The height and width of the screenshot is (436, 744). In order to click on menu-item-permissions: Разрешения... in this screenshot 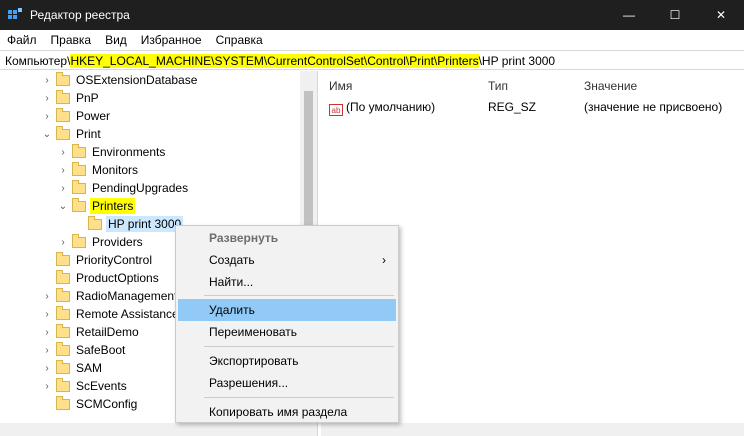, I will do `click(287, 383)`.